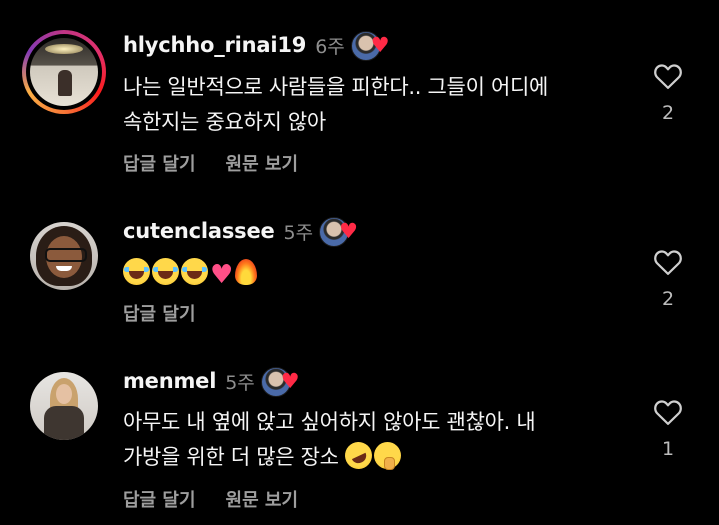  Describe the element at coordinates (246, 272) in the screenshot. I see `fire-icon` at that location.